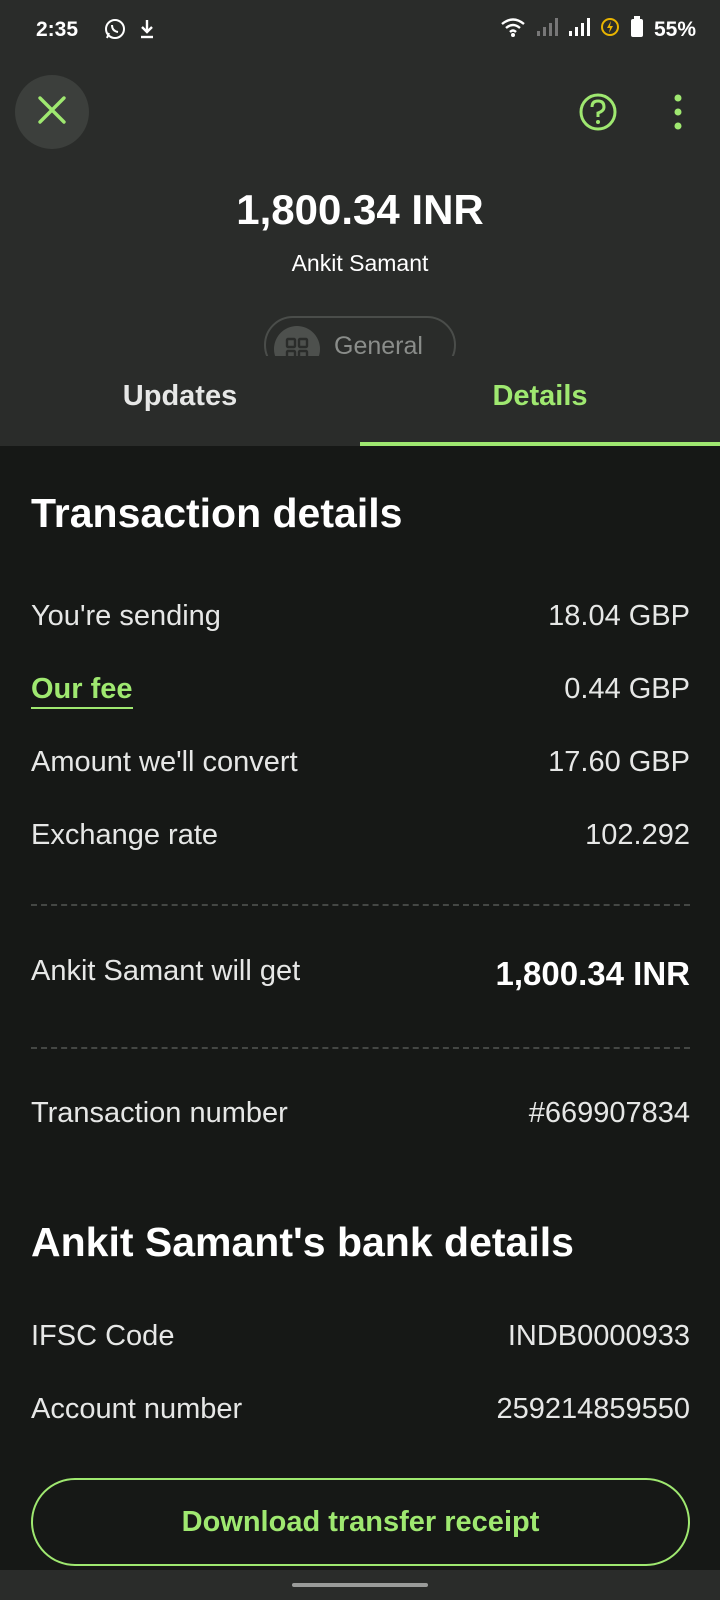 The image size is (720, 1600). I want to click on transaction-number-row: Transaction number #669907834, so click(360, 1117).